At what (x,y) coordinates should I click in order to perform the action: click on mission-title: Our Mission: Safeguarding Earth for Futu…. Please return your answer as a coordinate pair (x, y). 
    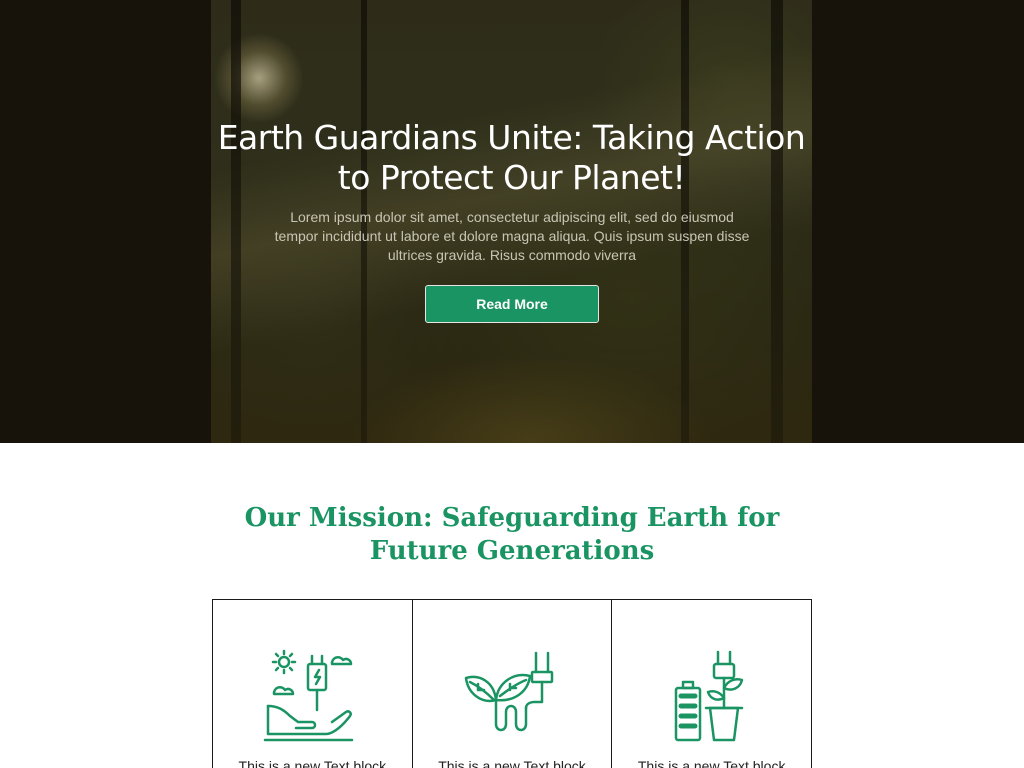
    Looking at the image, I should click on (512, 534).